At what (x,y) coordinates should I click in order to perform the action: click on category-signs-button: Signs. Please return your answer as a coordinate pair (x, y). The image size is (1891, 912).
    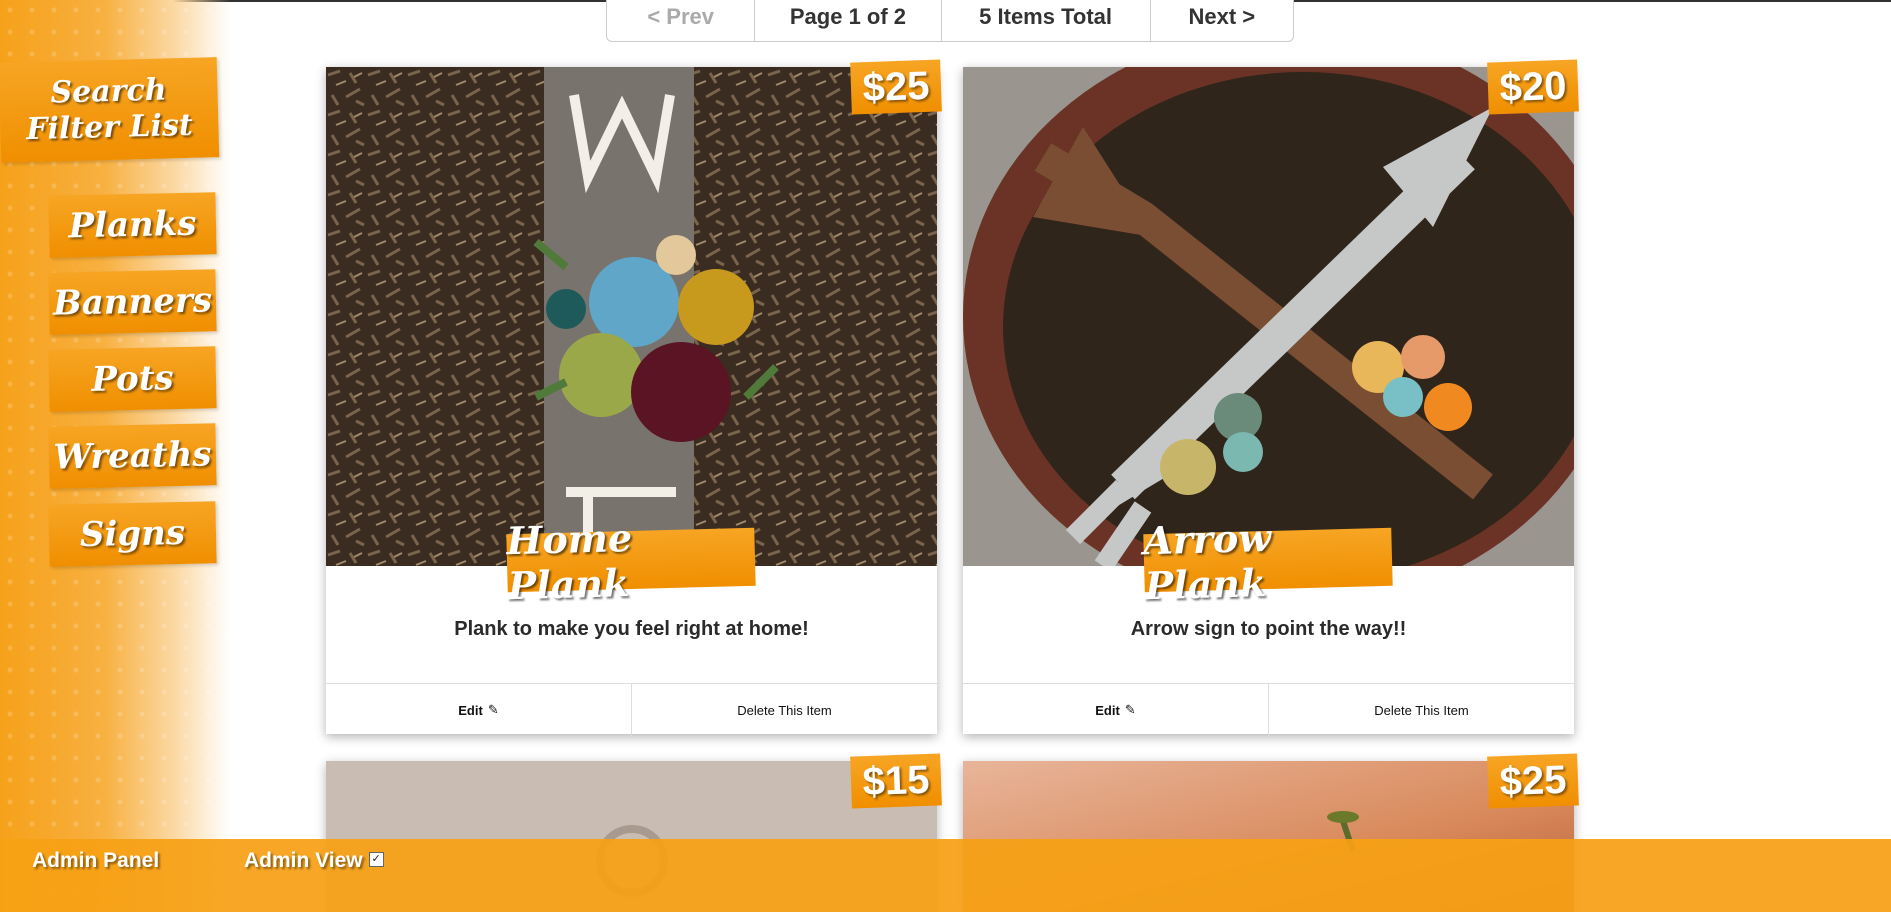
    Looking at the image, I should click on (132, 534).